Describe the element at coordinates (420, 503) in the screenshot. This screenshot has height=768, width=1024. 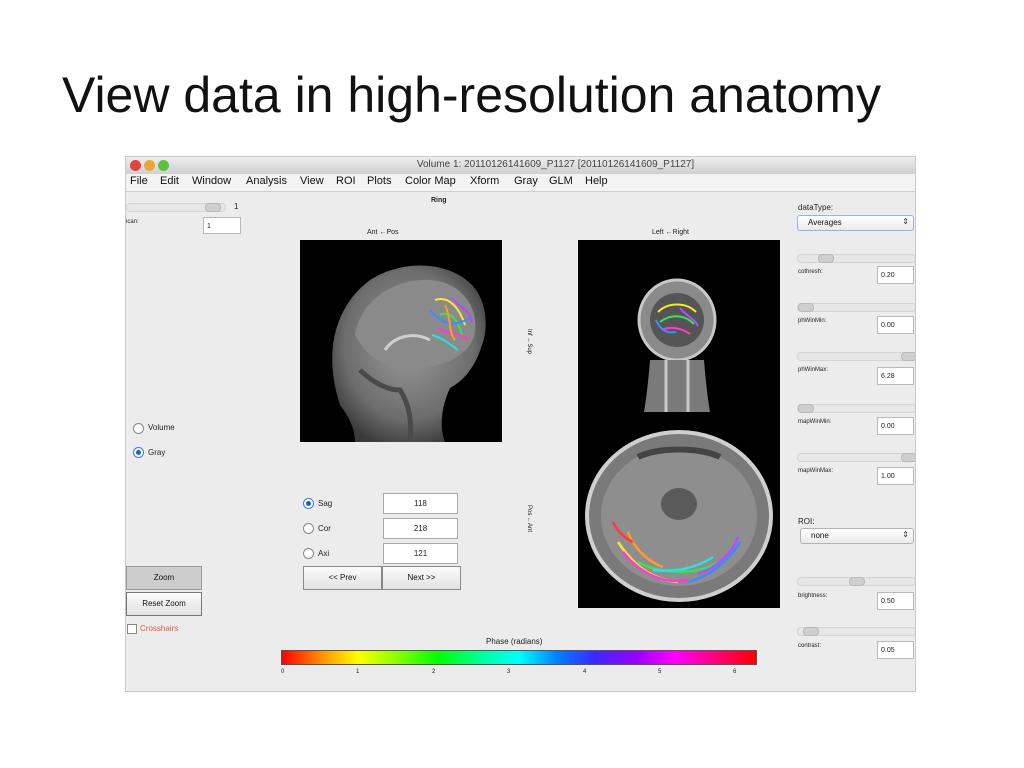
I see `slice-sag-field: 118` at that location.